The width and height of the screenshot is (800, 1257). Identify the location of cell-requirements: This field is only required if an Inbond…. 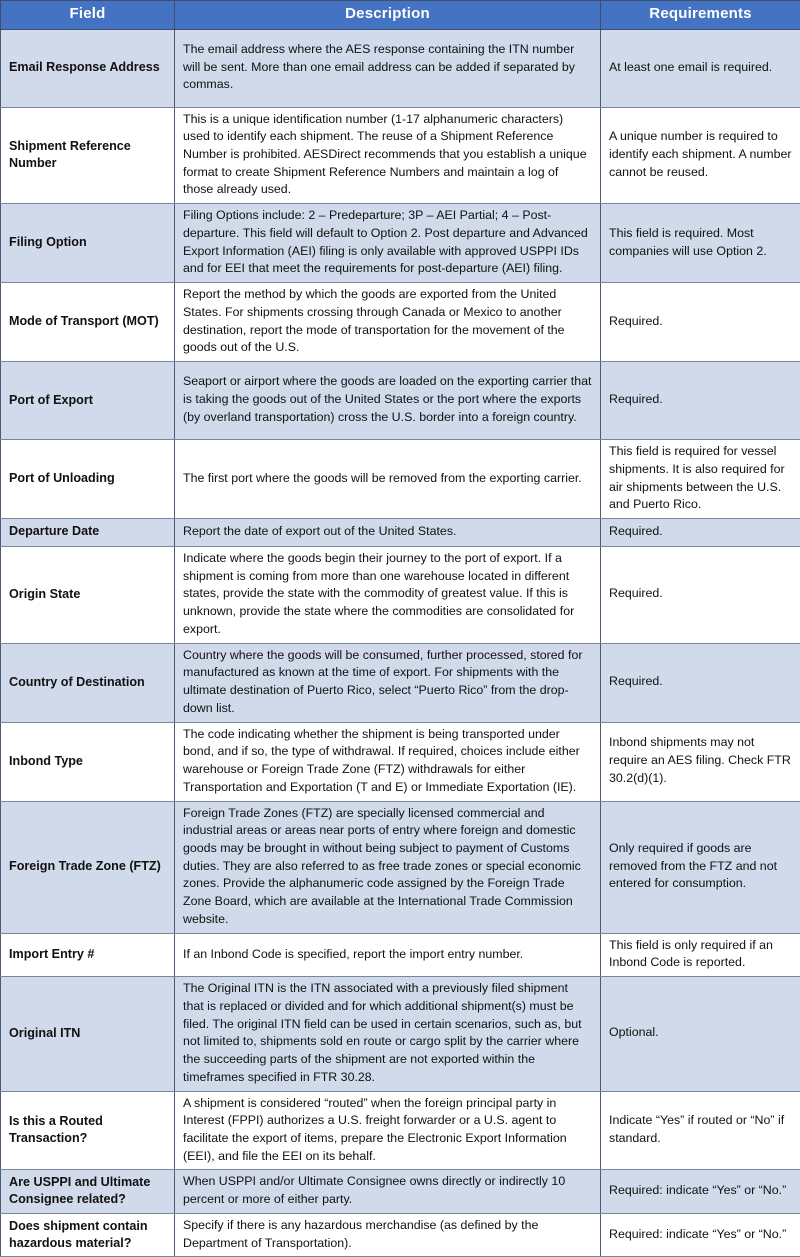
(700, 954).